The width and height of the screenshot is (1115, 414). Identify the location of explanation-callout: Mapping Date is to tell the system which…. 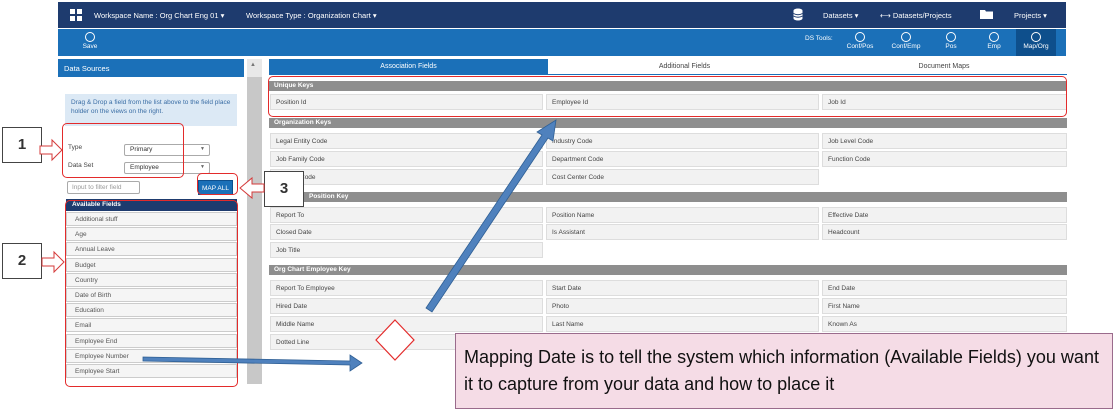
(784, 371).